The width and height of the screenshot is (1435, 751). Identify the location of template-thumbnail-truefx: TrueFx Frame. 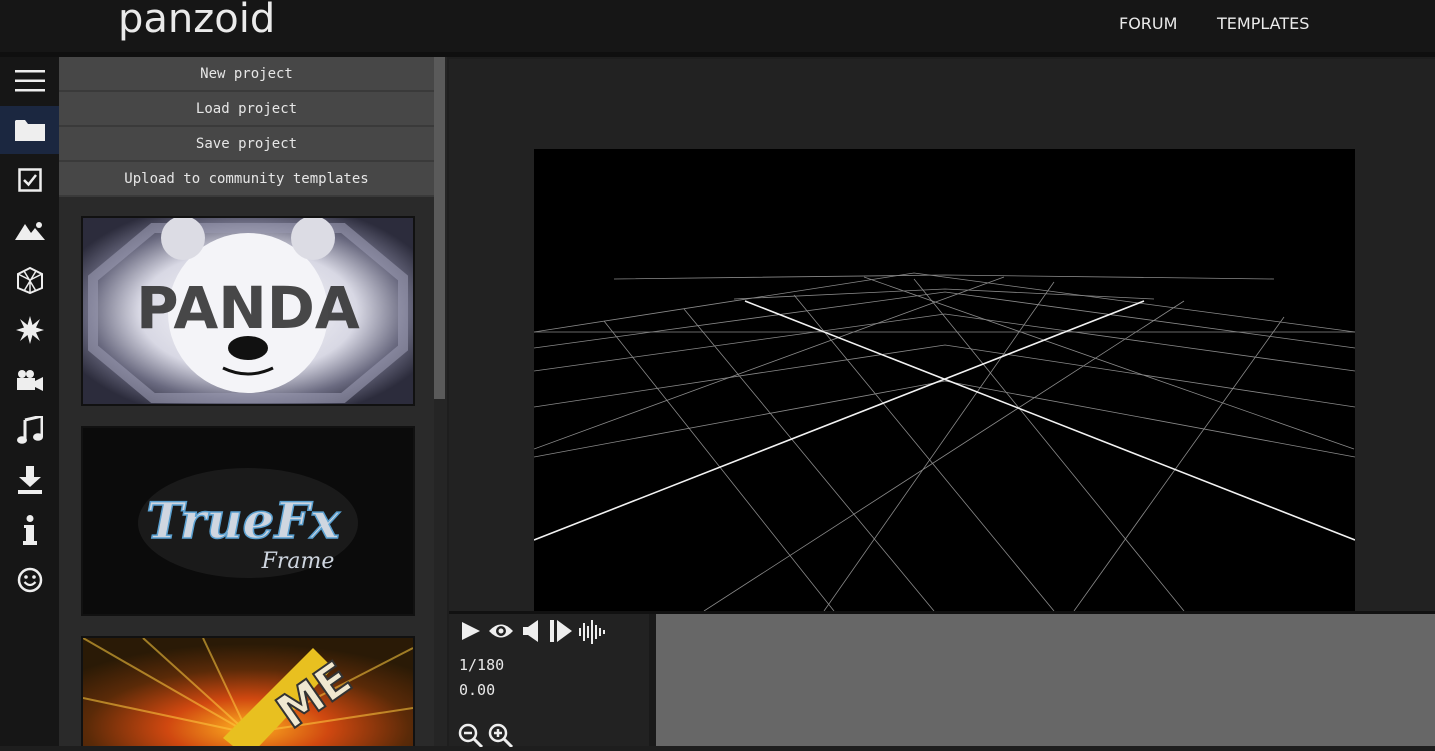
(248, 521).